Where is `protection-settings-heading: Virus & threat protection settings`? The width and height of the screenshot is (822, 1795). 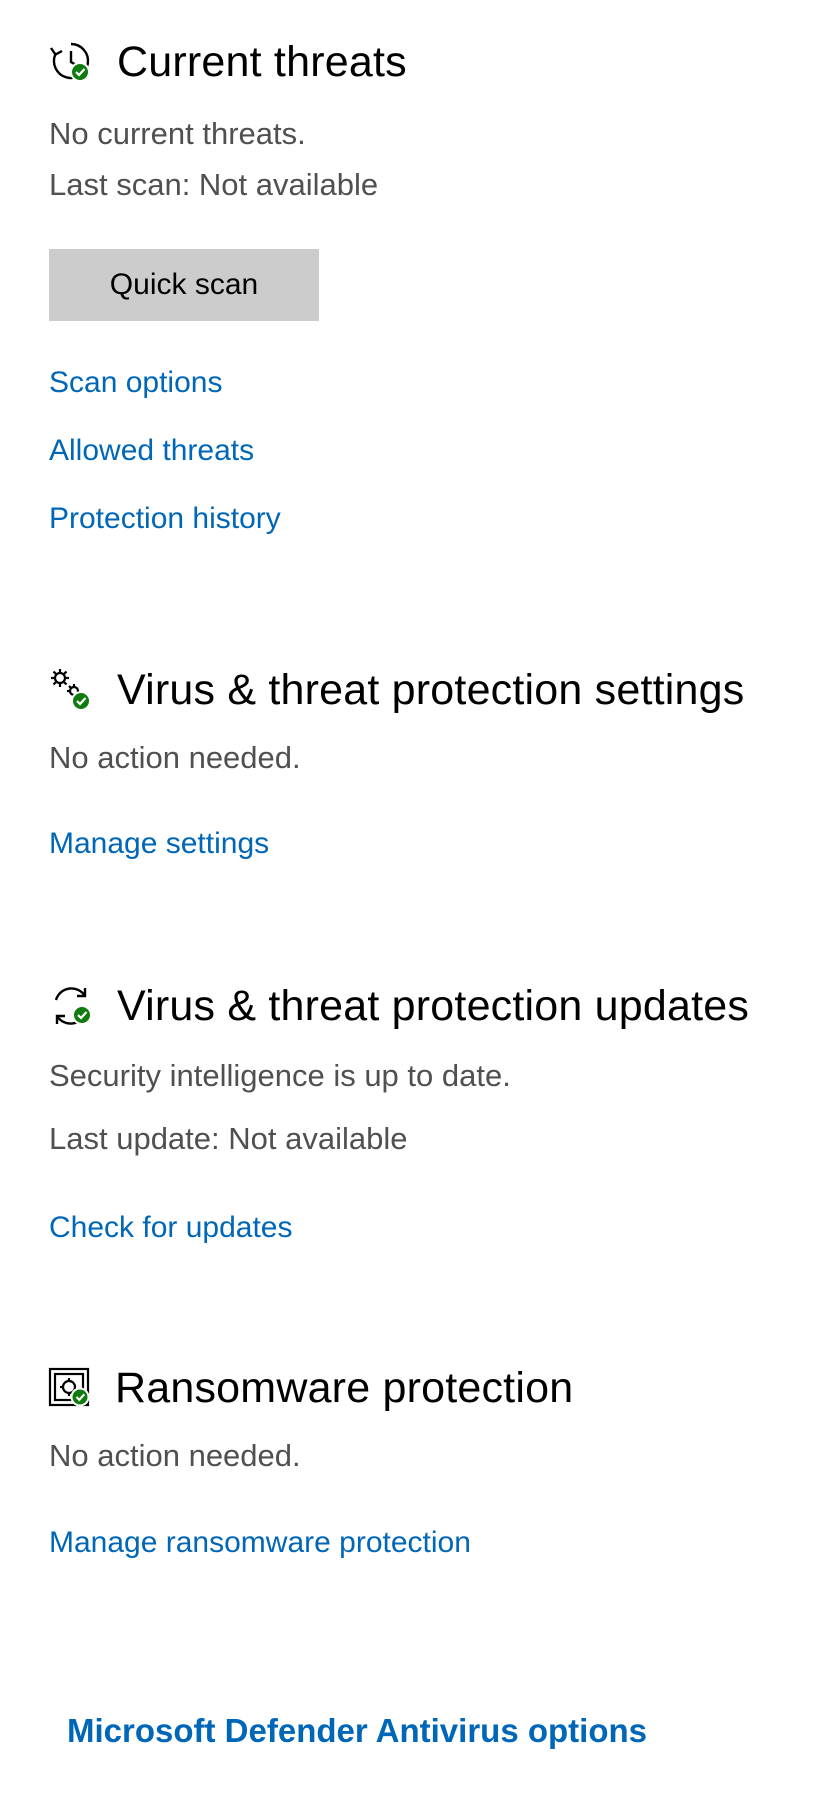 protection-settings-heading: Virus & threat protection settings is located at coordinates (425, 690).